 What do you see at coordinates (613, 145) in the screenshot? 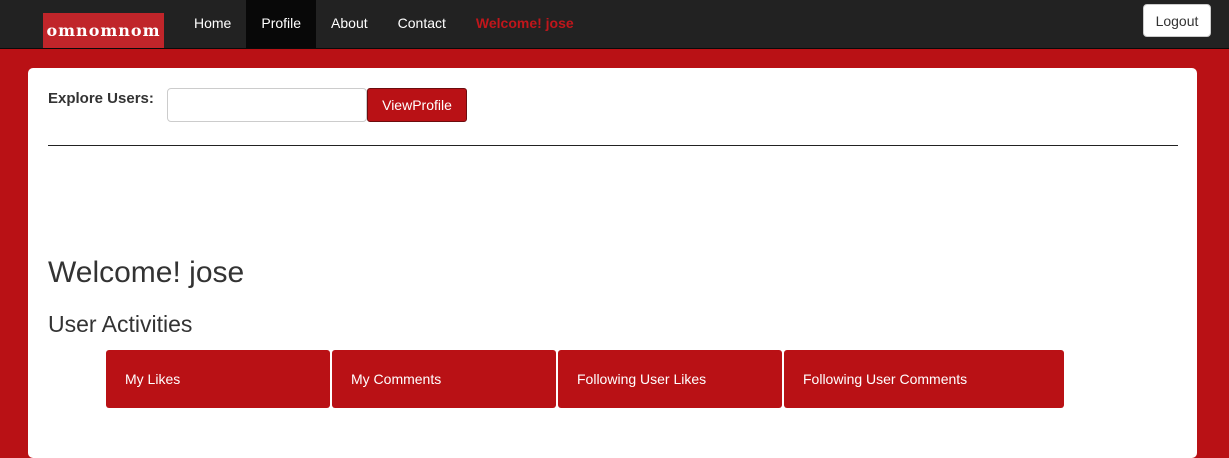
I see `divider` at bounding box center [613, 145].